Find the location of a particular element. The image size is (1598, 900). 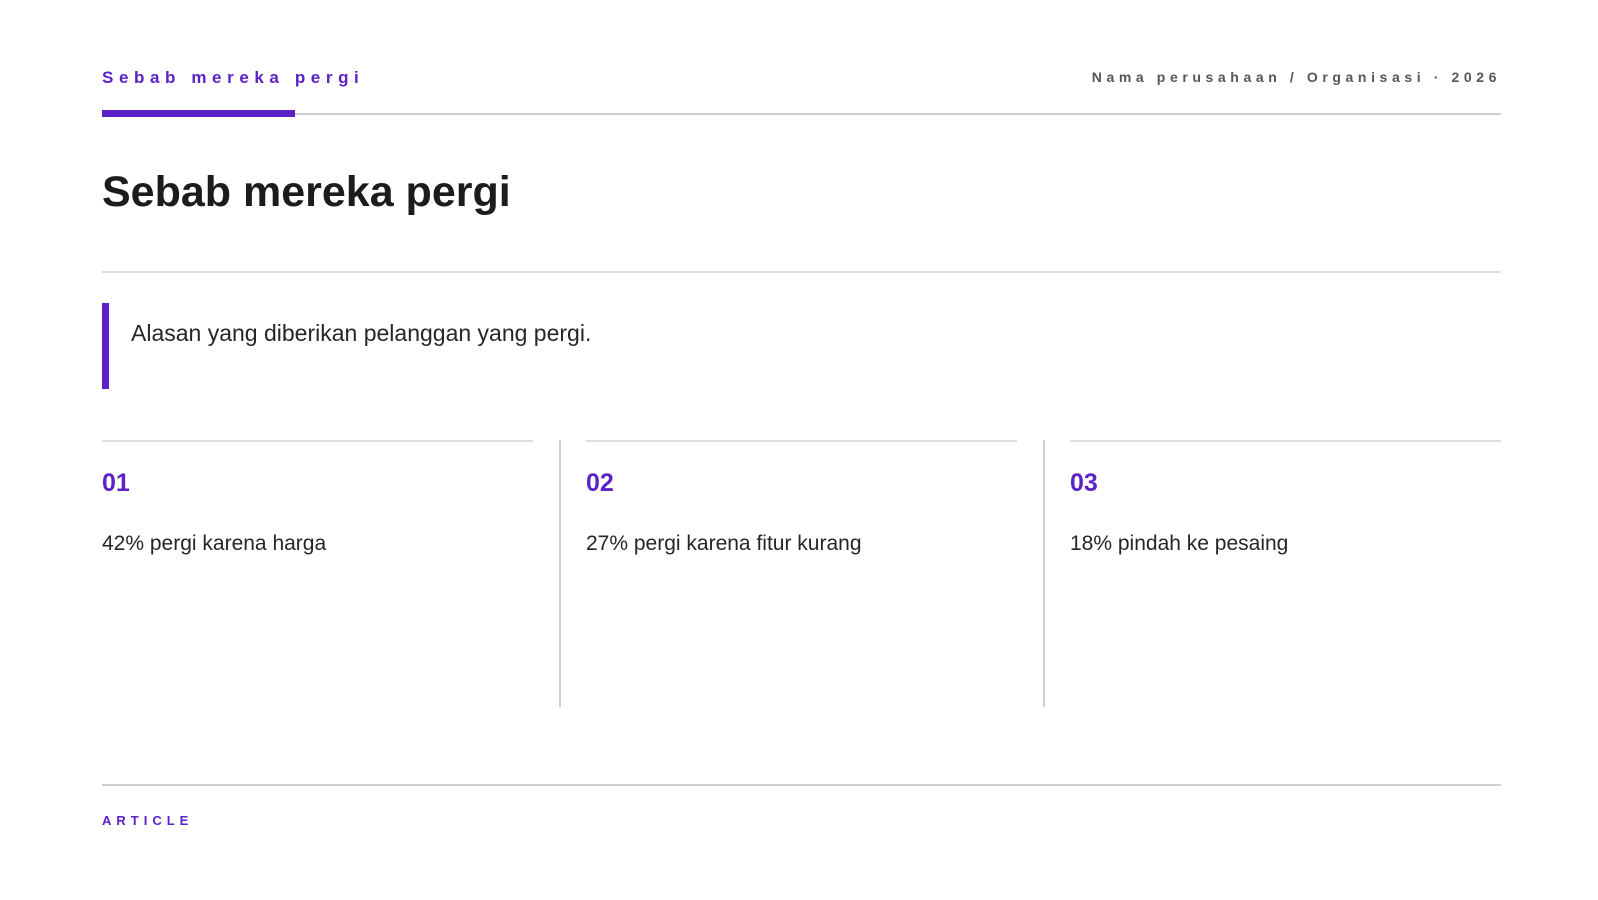

reason-card-3: 03 18% pindah ke pesaing is located at coordinates (1285, 573).